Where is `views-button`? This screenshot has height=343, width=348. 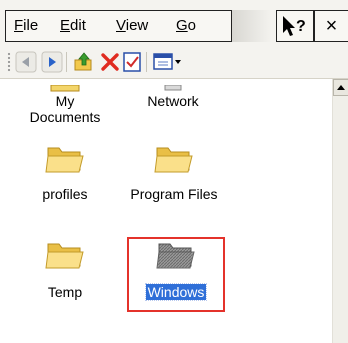
views-button is located at coordinates (168, 62).